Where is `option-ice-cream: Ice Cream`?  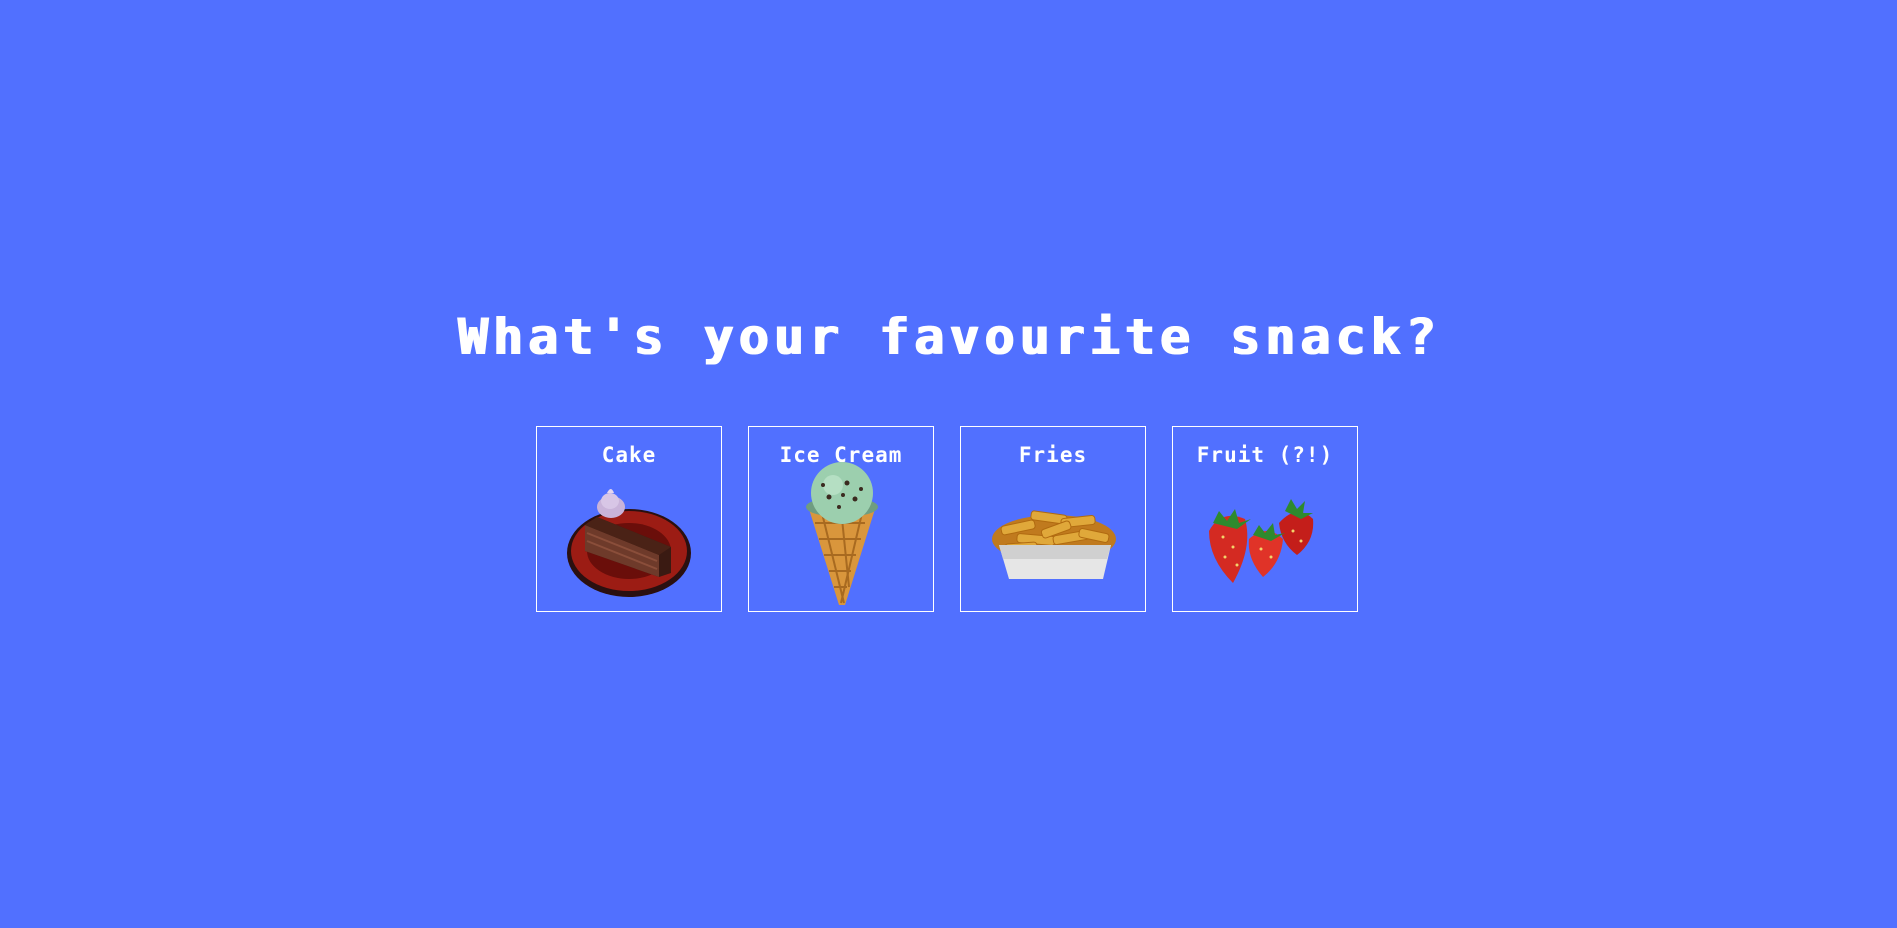
option-ice-cream: Ice Cream is located at coordinates (841, 519).